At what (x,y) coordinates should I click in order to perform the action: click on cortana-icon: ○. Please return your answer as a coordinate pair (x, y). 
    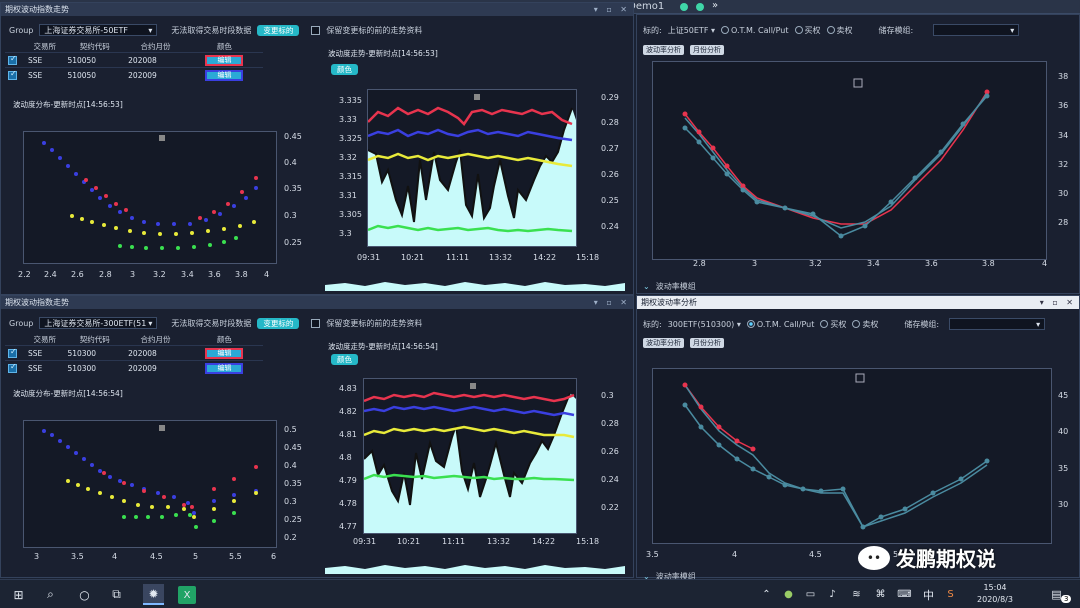
    Looking at the image, I should click on (84, 594).